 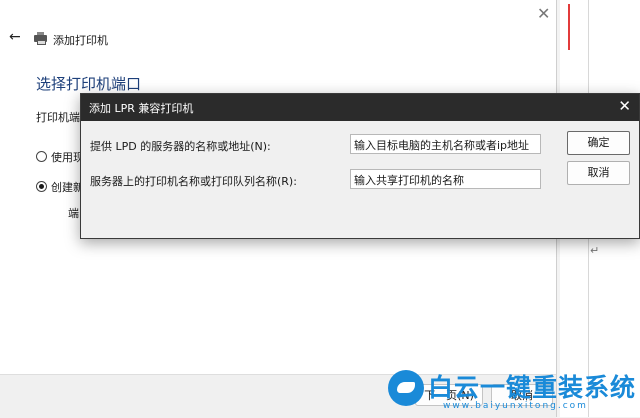 What do you see at coordinates (73, 213) in the screenshot?
I see `port-type-label: 端` at bounding box center [73, 213].